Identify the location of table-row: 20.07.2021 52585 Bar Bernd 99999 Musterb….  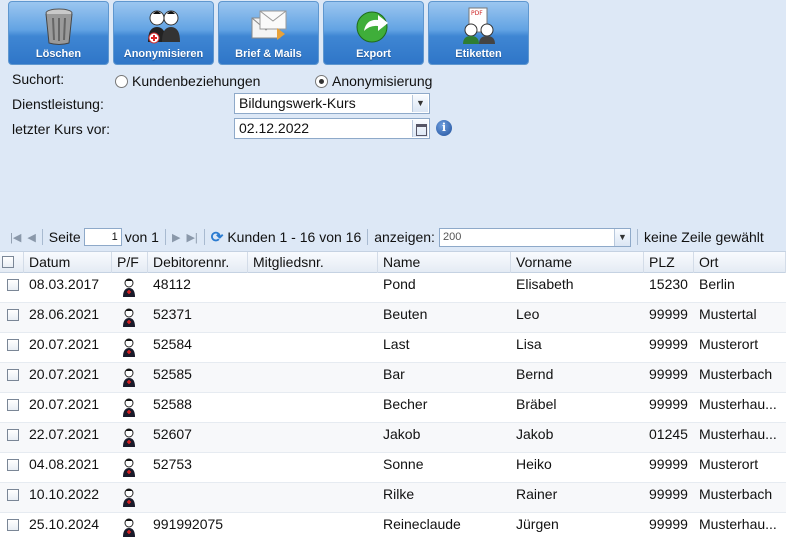
(393, 378).